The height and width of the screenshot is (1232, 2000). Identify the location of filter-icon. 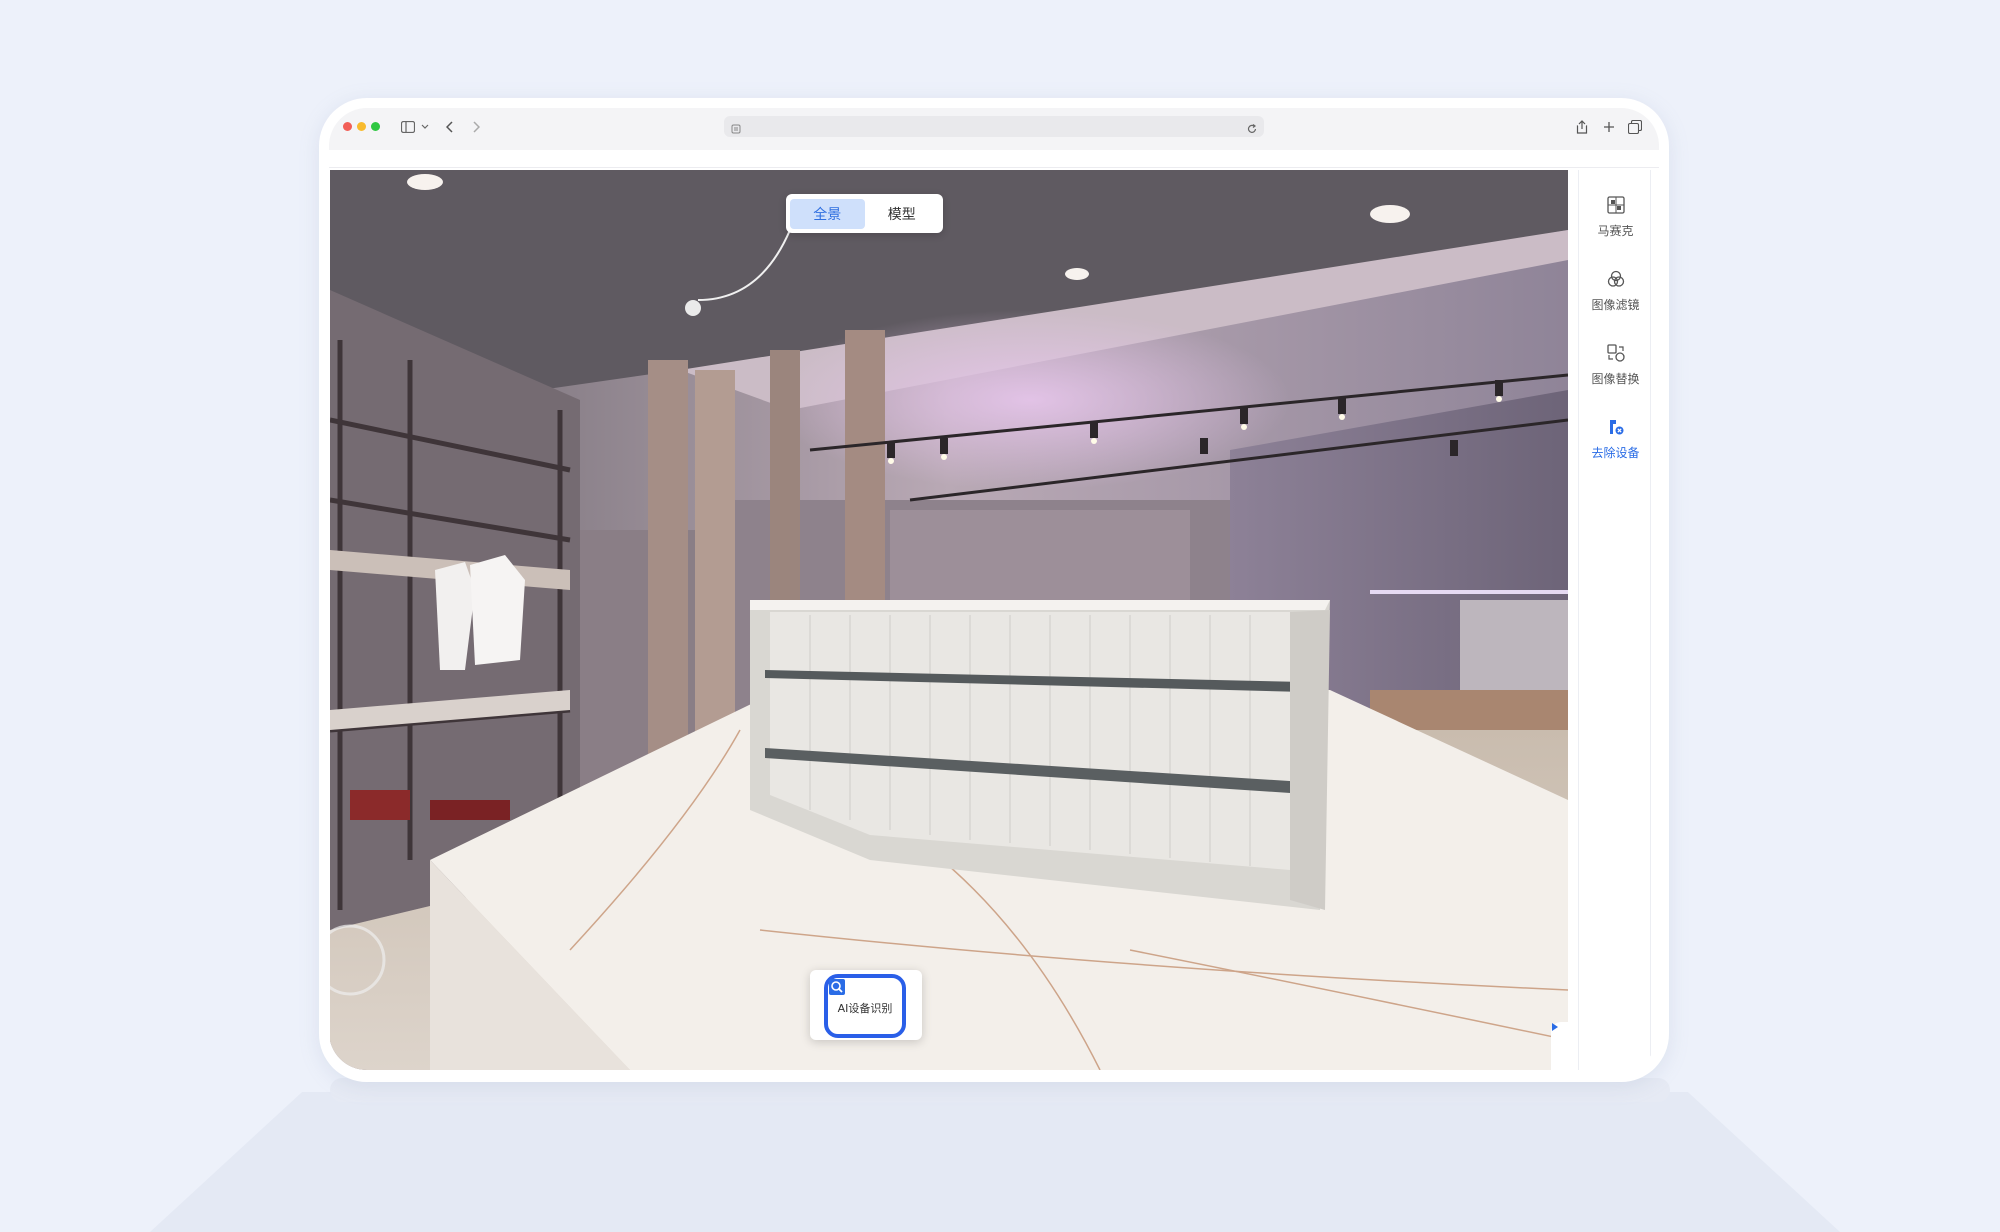
(1616, 279).